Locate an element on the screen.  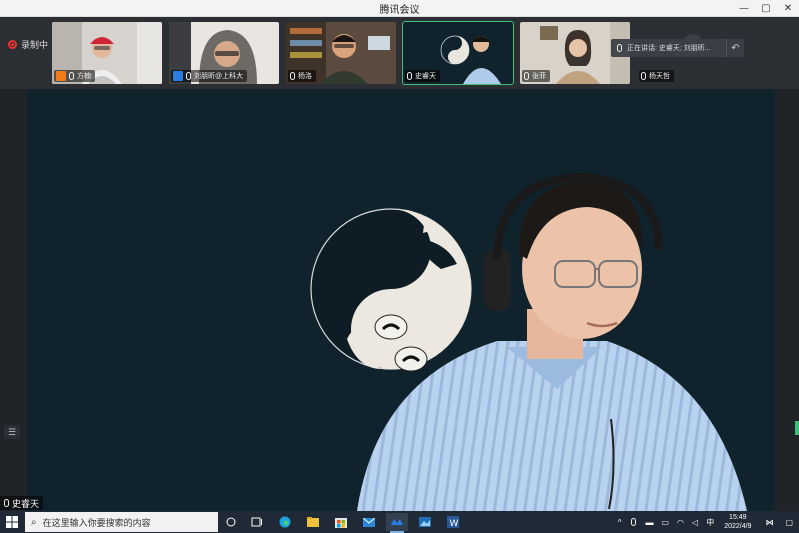
participant-name: 张菲 is located at coordinates (539, 76).